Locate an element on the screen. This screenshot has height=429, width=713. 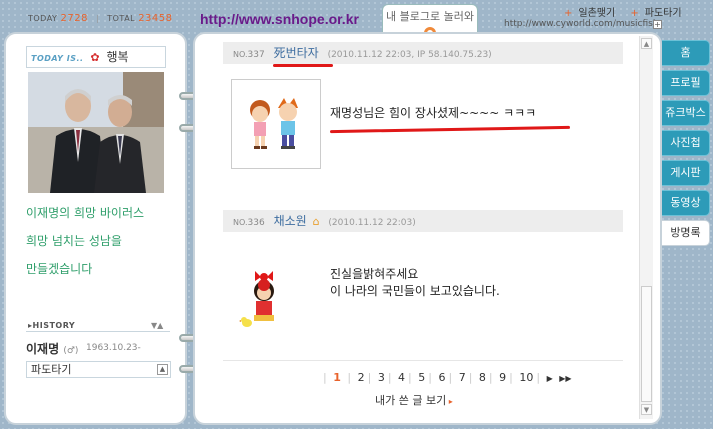
add-url-icon: + is located at coordinates (657, 24).